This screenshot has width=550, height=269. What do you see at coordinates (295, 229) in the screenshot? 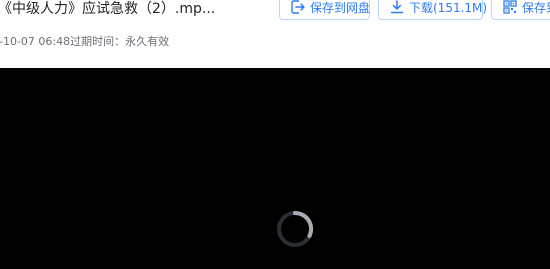
I see `loading-spinner-icon` at bounding box center [295, 229].